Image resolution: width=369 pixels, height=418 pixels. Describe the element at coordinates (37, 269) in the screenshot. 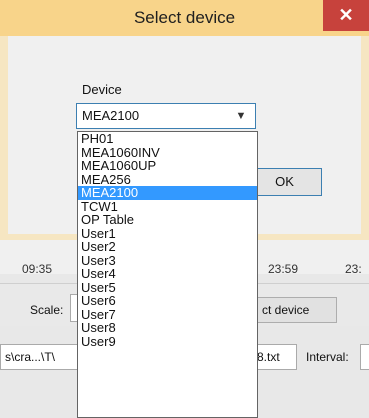

I see `time-tick: 09:35` at that location.